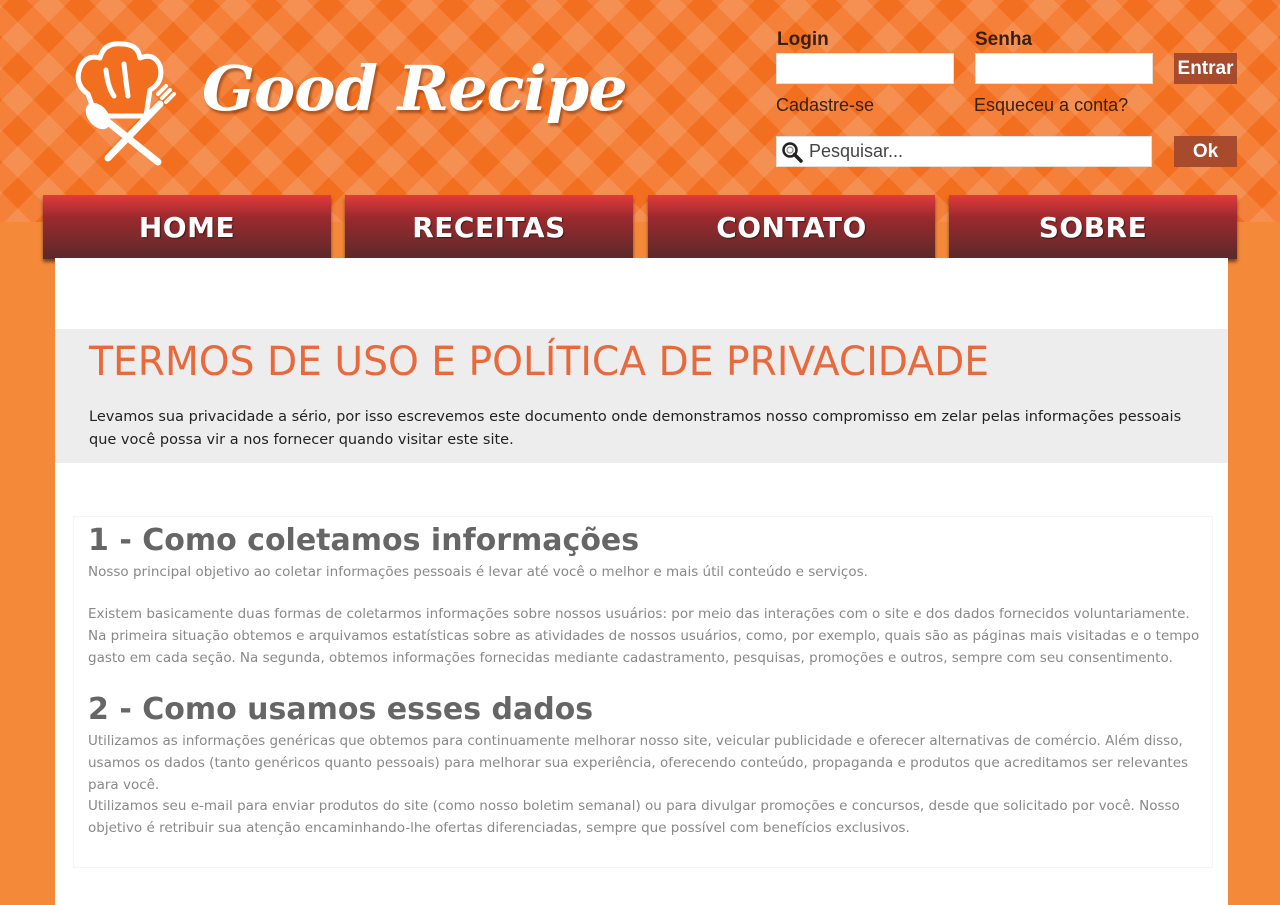  Describe the element at coordinates (364, 540) in the screenshot. I see `section-title: 1 - Como coletamos informações` at that location.